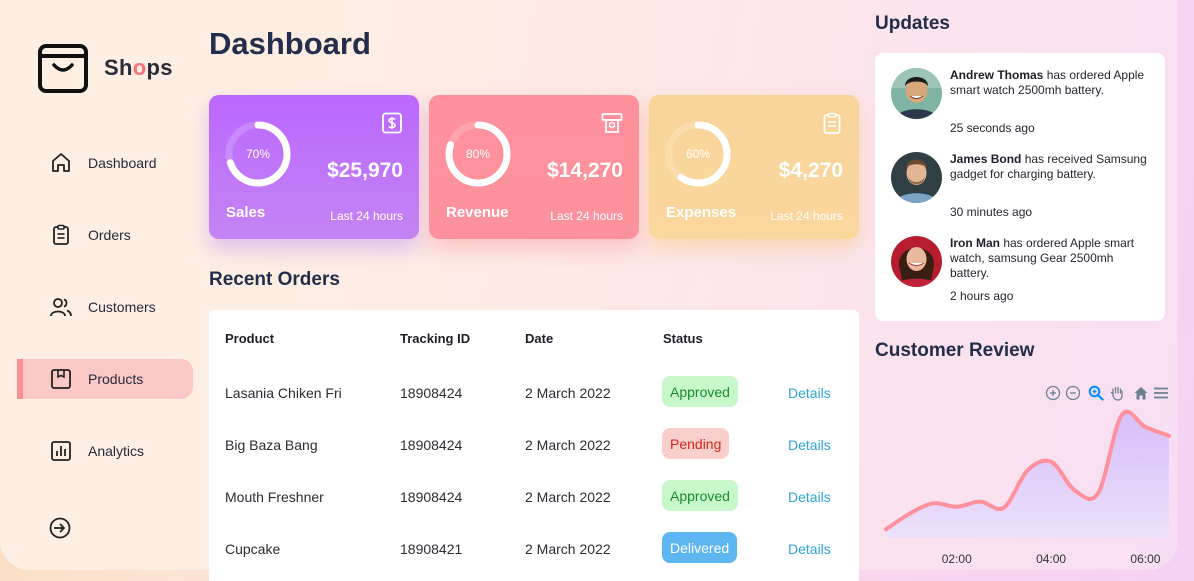 This screenshot has width=1194, height=581. Describe the element at coordinates (955, 350) in the screenshot. I see `customer-review-title: Customer Review` at that location.